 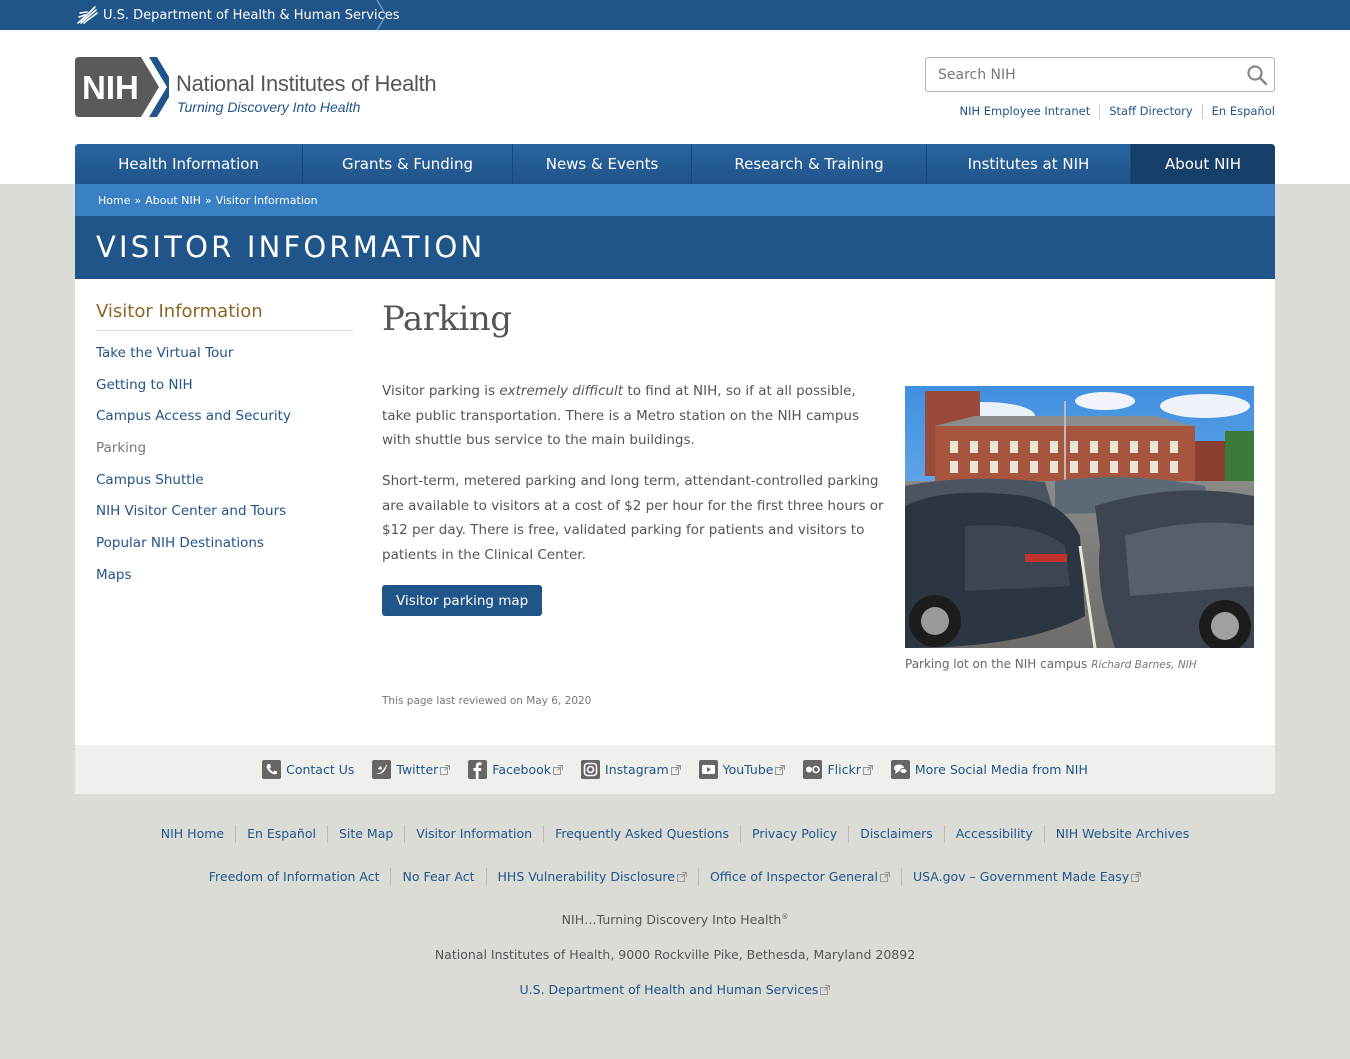 What do you see at coordinates (675, 247) in the screenshot?
I see `page-title-band: VISITOR INFORMATION` at bounding box center [675, 247].